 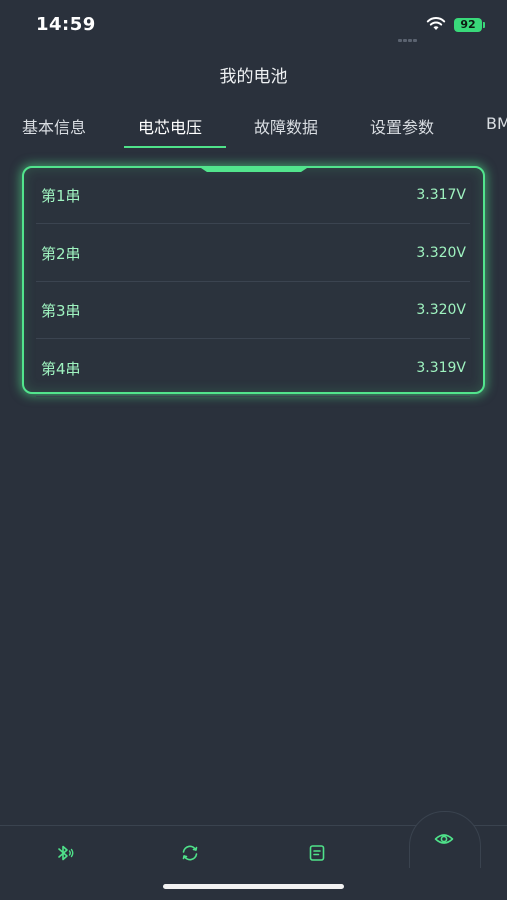 What do you see at coordinates (286, 126) in the screenshot?
I see `tab-fault-data: 故障数据` at bounding box center [286, 126].